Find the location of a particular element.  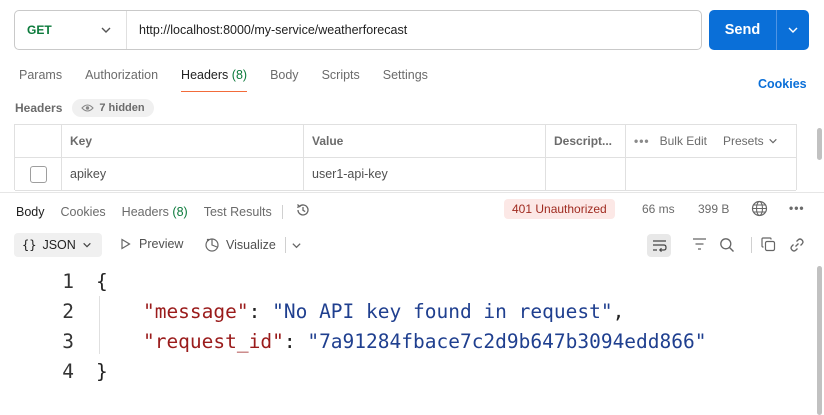

wrap-lines-button is located at coordinates (659, 245).